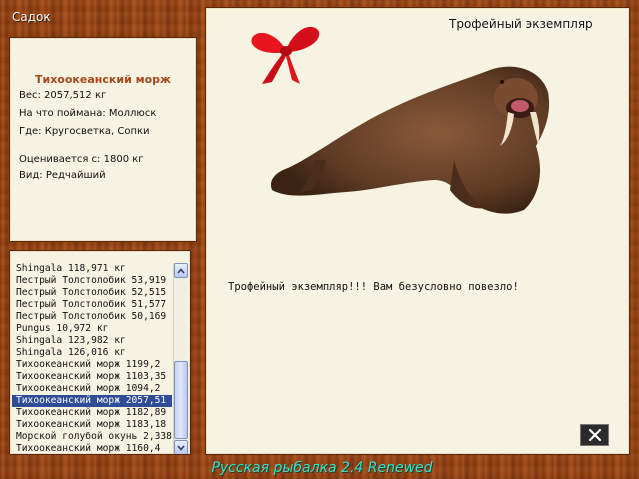  I want to click on catch-list-item: Тихоокеанский морж 1103,35, so click(92, 377).